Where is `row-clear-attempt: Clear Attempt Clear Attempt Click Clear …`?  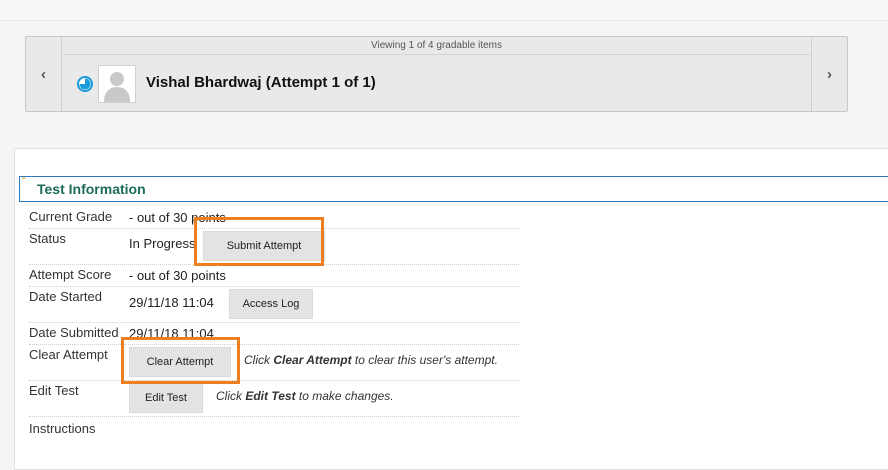 row-clear-attempt: Clear Attempt Clear Attempt Click Clear … is located at coordinates (274, 364).